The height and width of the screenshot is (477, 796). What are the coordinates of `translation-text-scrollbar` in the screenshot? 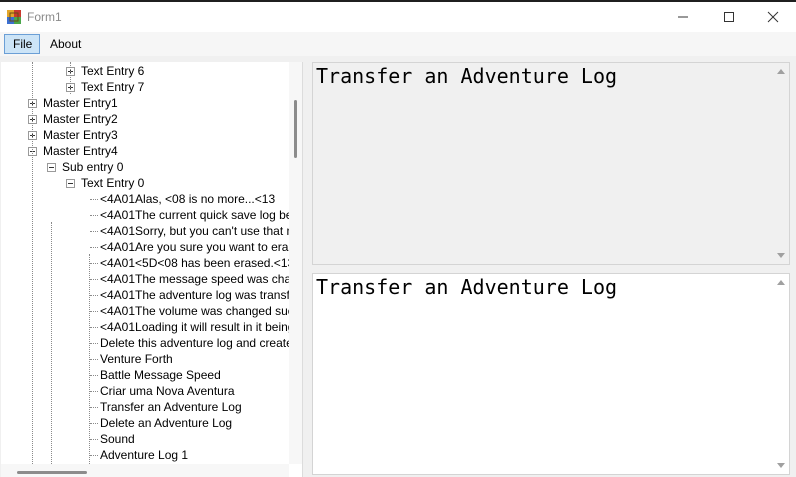 It's located at (781, 374).